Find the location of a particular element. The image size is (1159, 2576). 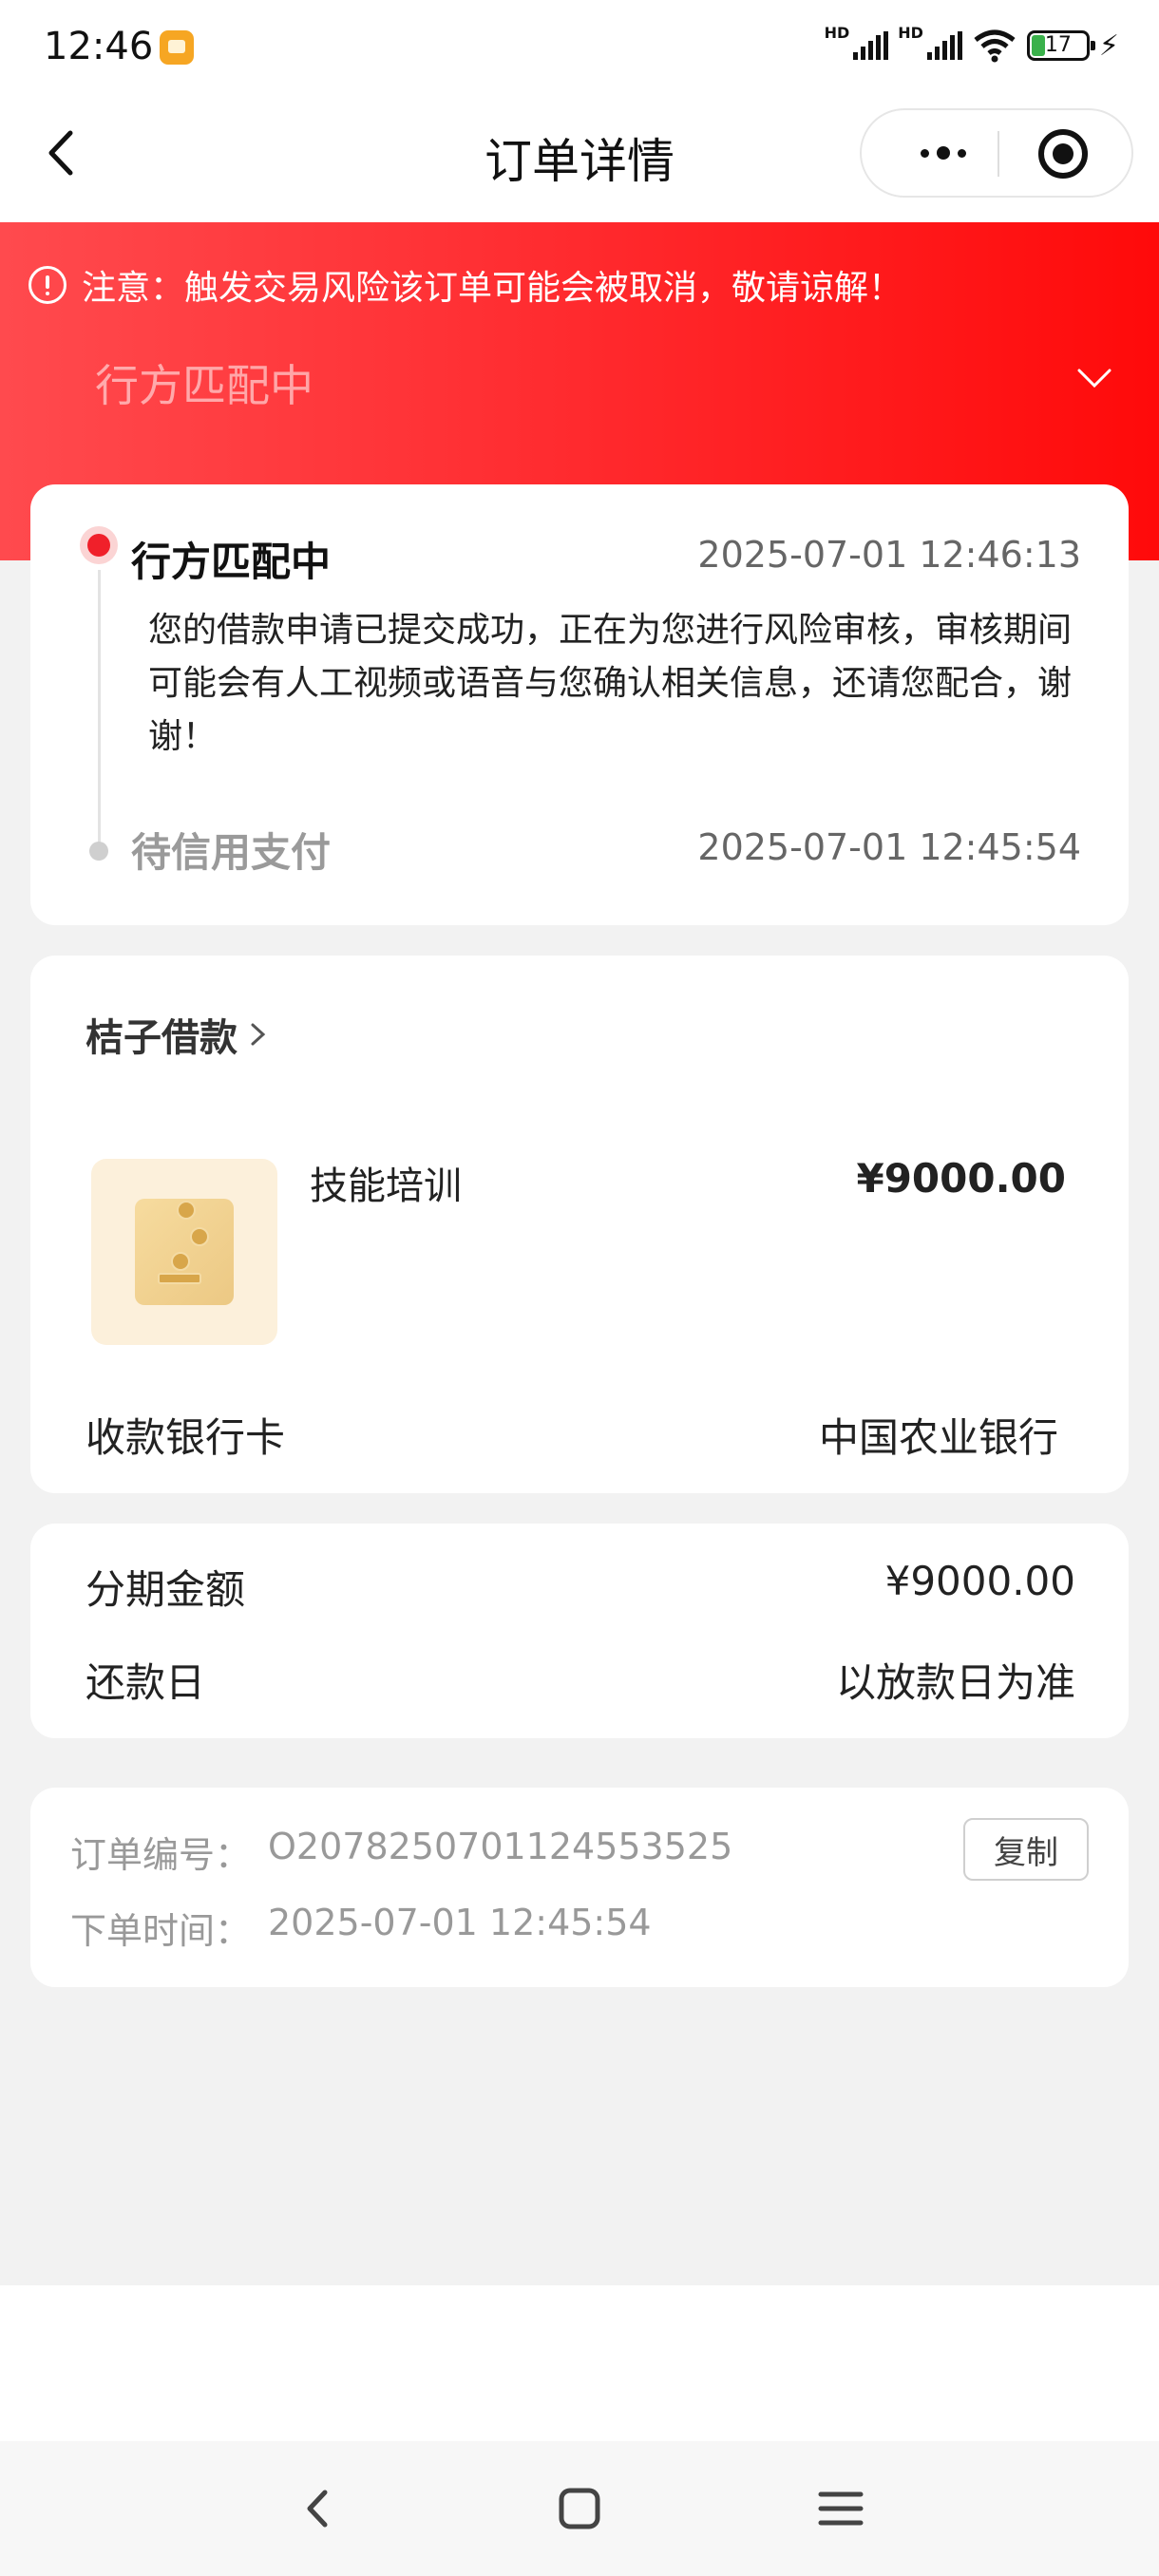

merchant-name: 桔子借款 is located at coordinates (162, 1038).